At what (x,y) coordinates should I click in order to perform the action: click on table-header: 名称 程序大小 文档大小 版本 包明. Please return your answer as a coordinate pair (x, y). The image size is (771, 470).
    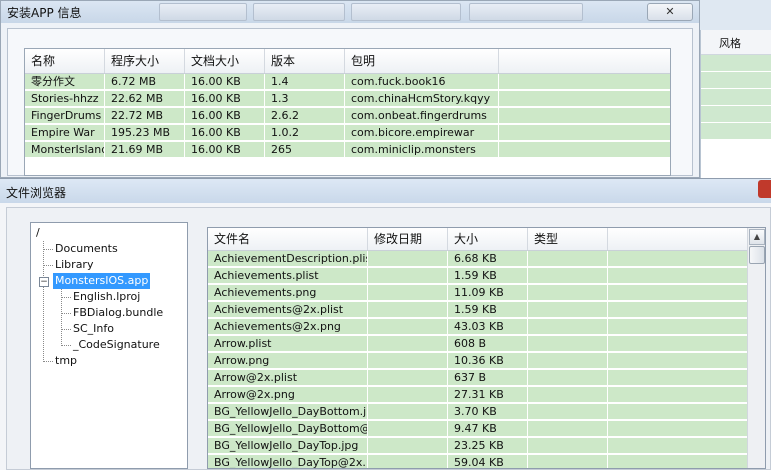
    Looking at the image, I should click on (347, 61).